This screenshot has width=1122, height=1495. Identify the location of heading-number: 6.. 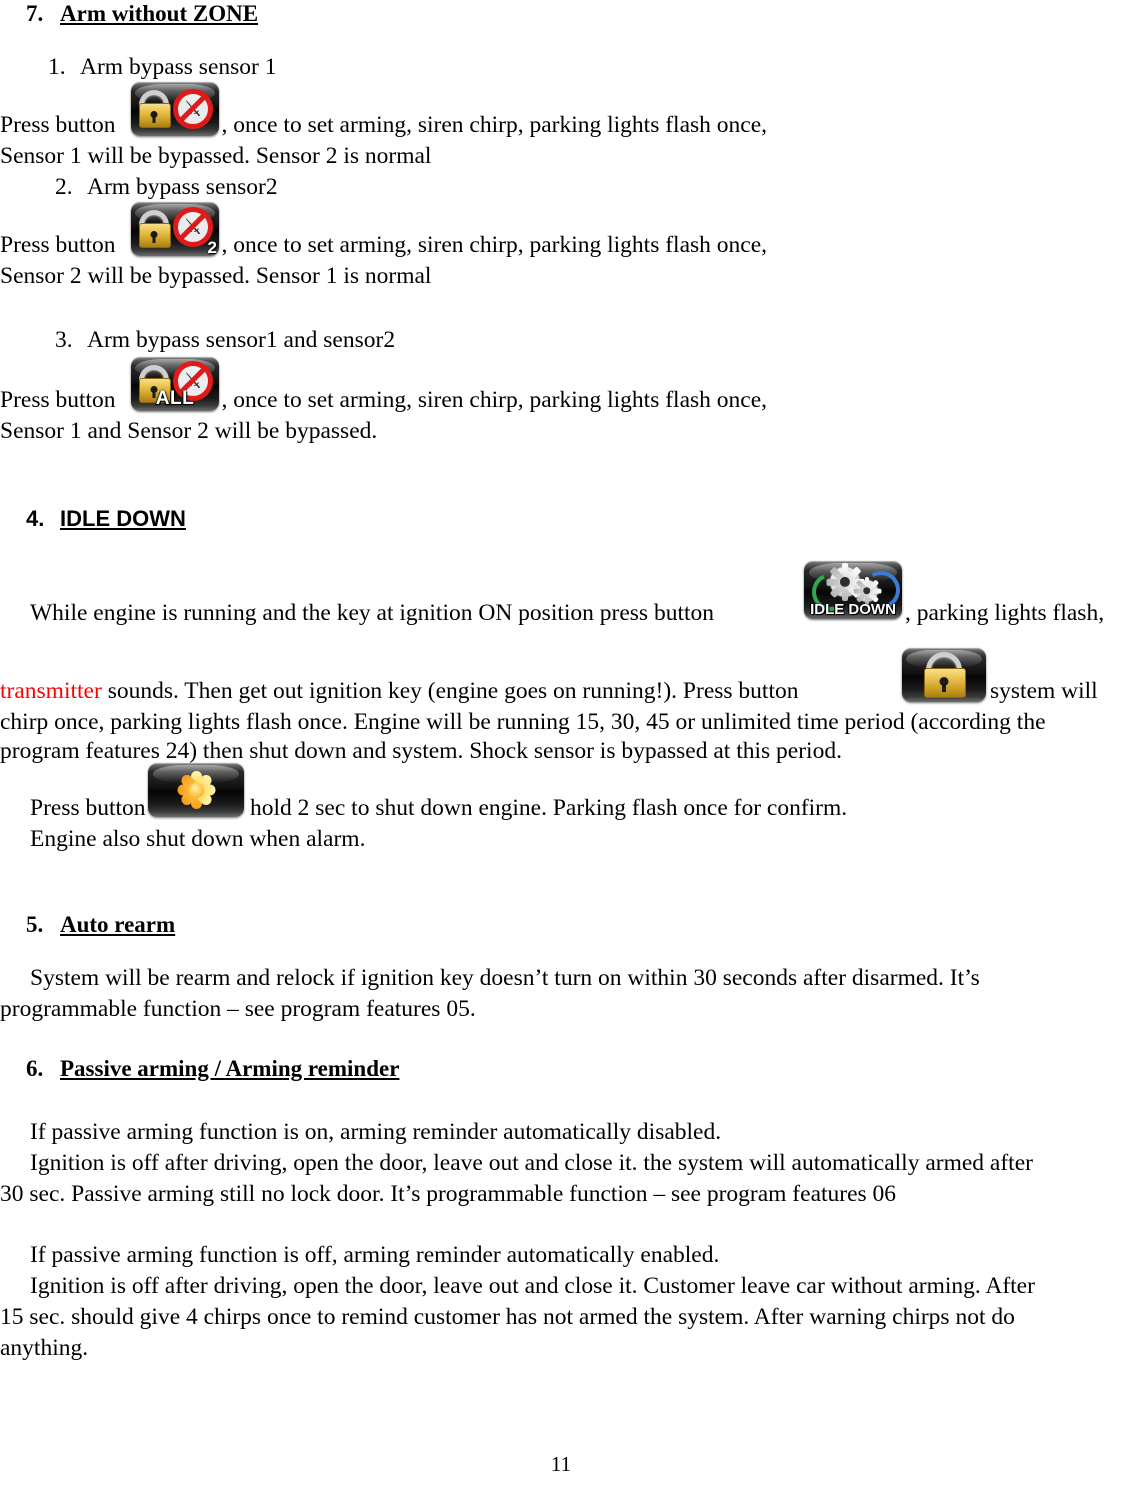
(35, 1068).